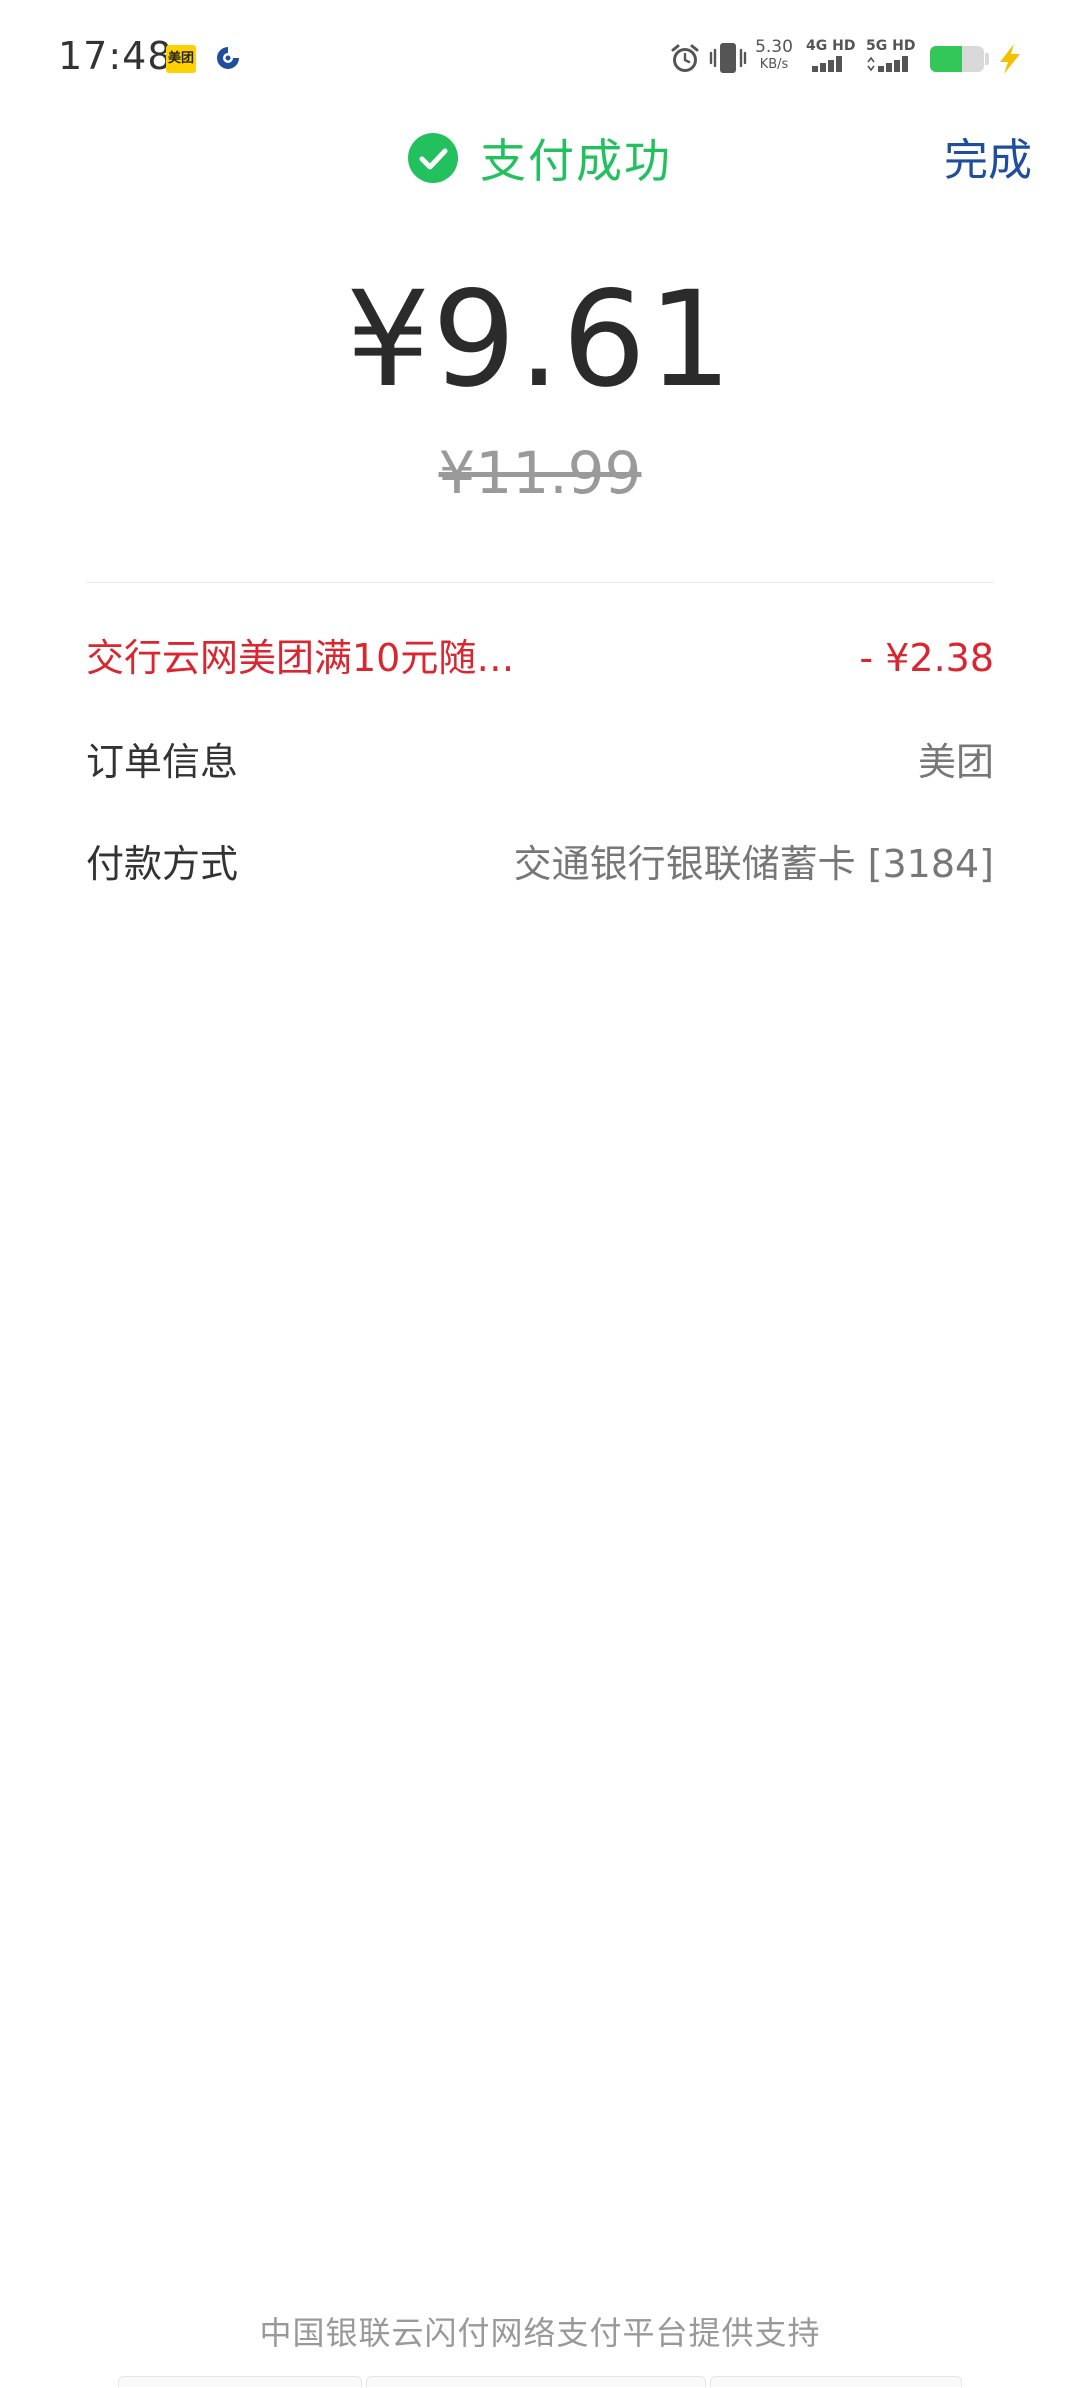  Describe the element at coordinates (540, 2333) in the screenshot. I see `footer-support-text: 中国银联云闪付网络支付平台提供支持` at that location.